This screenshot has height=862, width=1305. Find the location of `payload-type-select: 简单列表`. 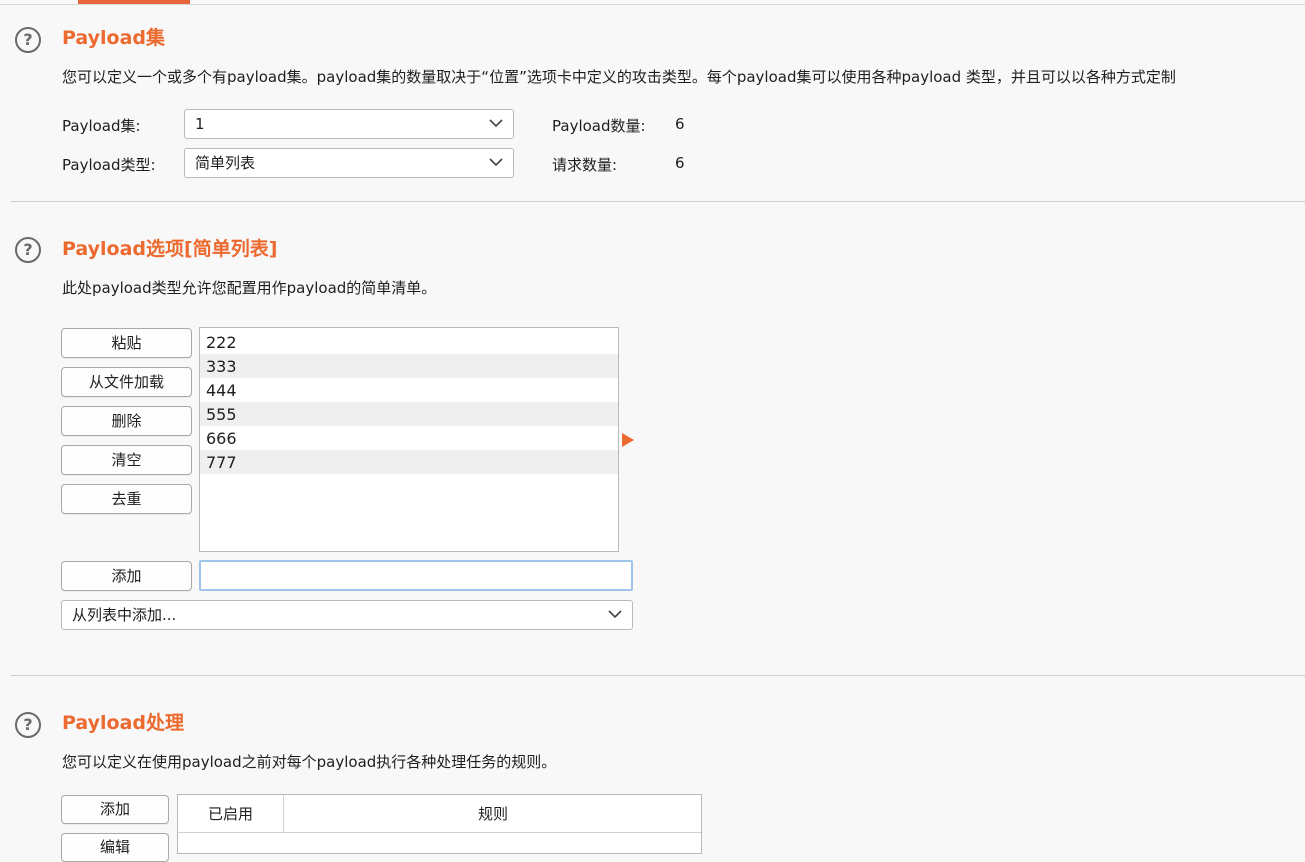

payload-type-select: 简单列表 is located at coordinates (349, 163).